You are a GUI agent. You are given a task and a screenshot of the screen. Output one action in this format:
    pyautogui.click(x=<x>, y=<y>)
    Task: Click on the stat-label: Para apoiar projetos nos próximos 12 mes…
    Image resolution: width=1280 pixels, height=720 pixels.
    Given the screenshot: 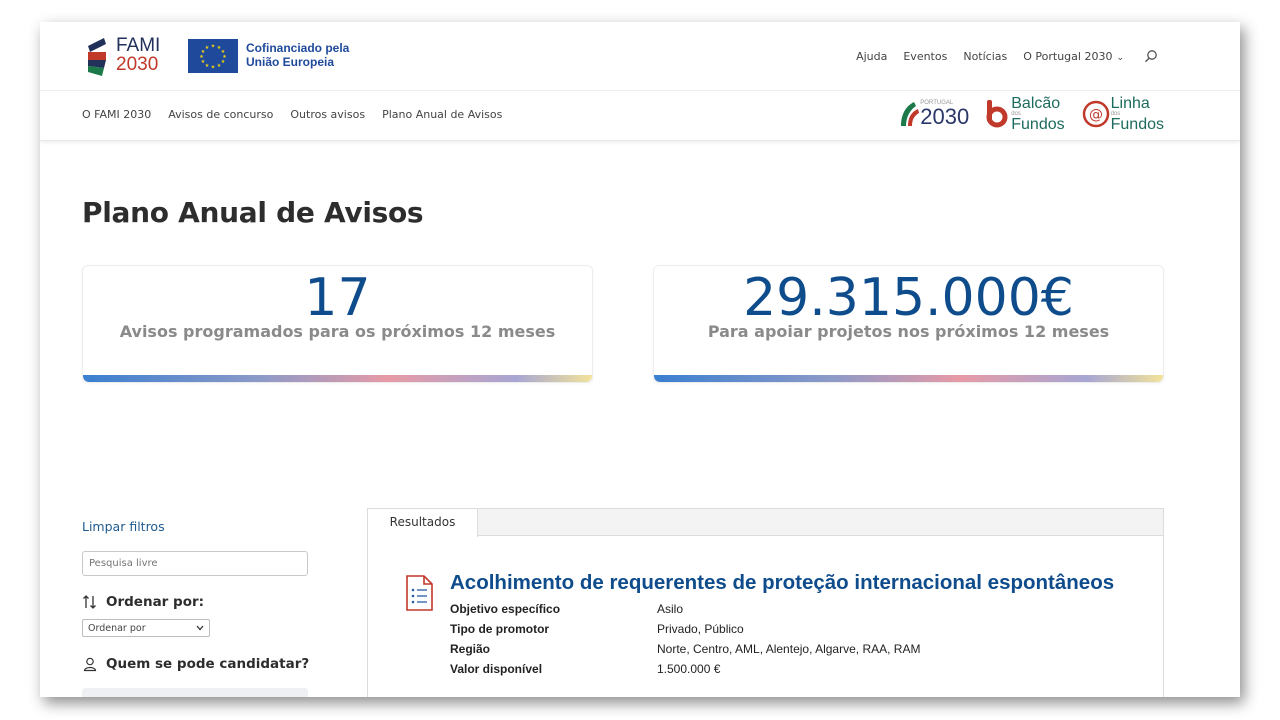 What is the action you would take?
    pyautogui.click(x=908, y=331)
    